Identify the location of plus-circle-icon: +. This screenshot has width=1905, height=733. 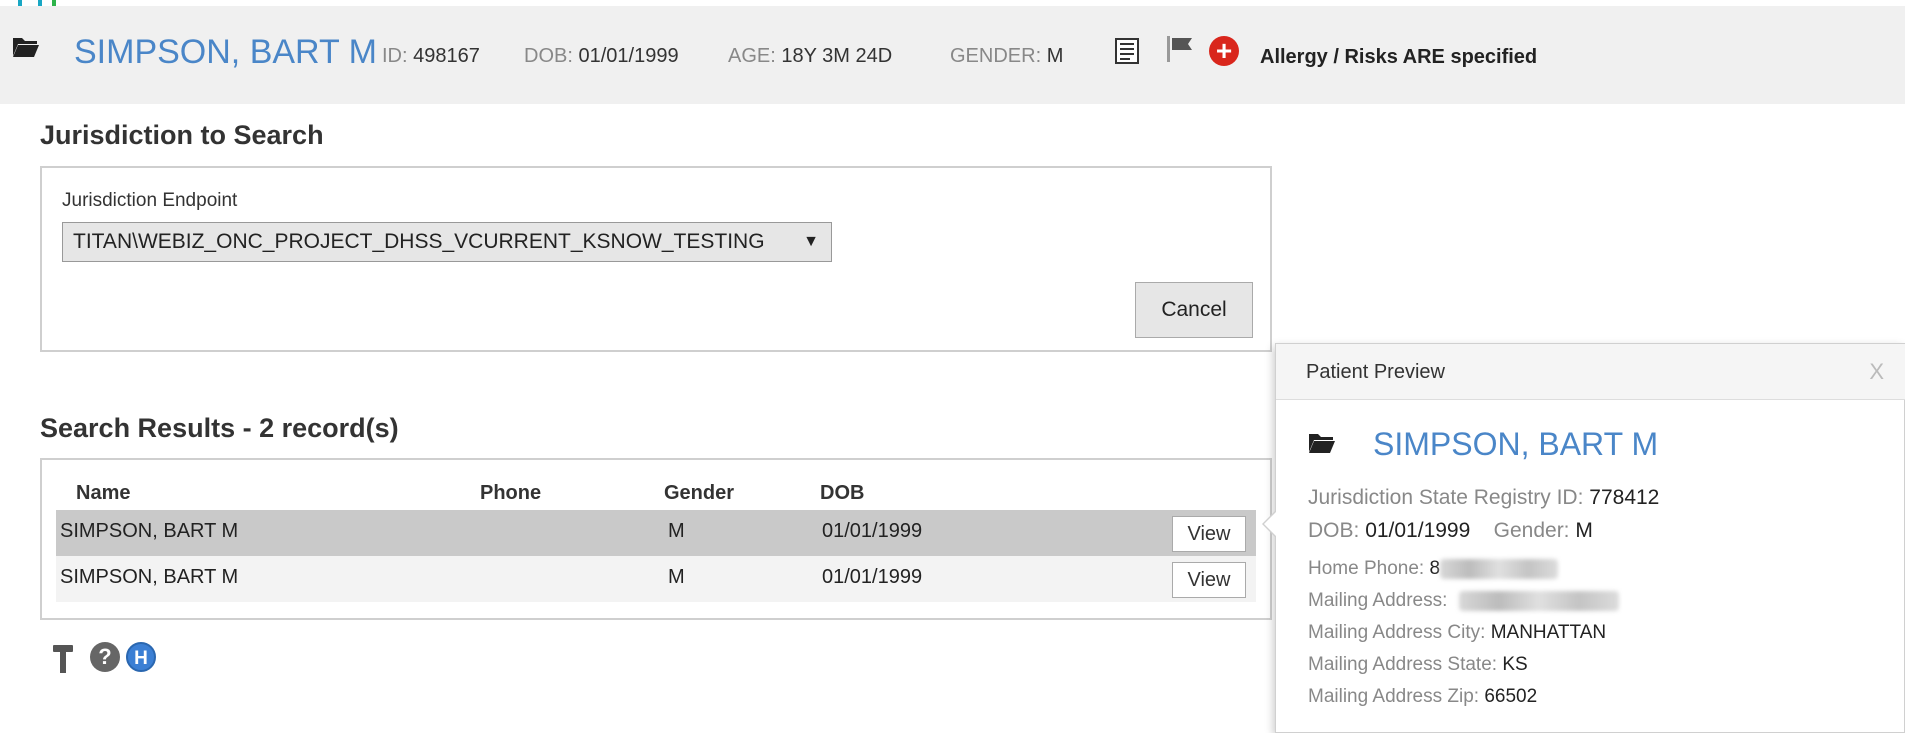
(1224, 51).